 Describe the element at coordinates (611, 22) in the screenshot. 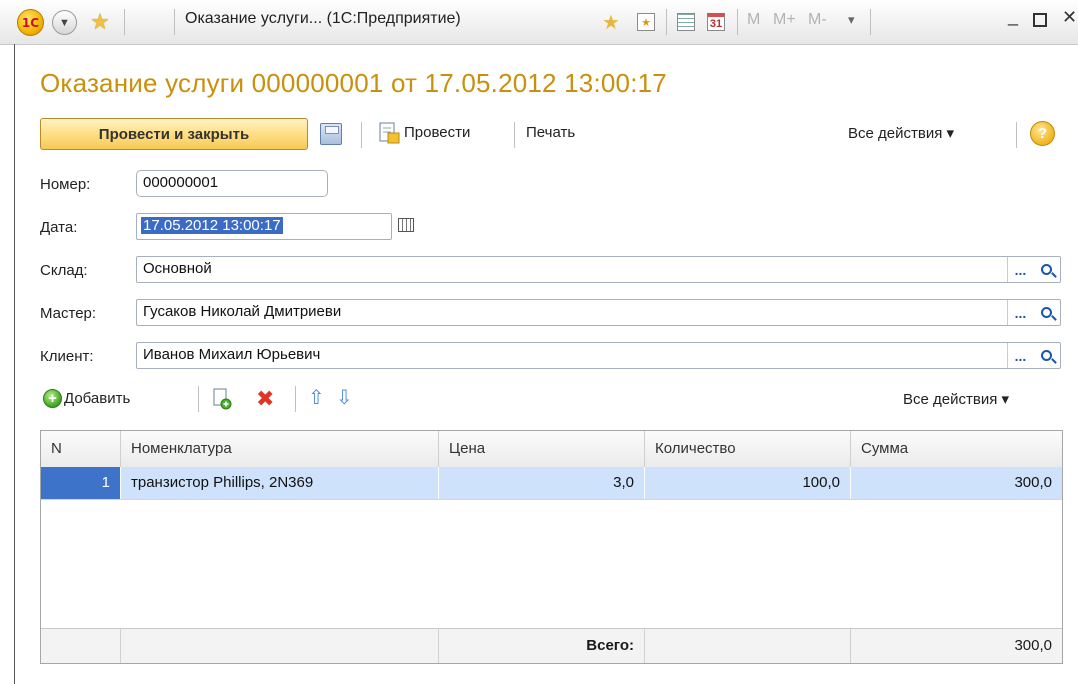

I see `favorite-star-icon: ★` at that location.